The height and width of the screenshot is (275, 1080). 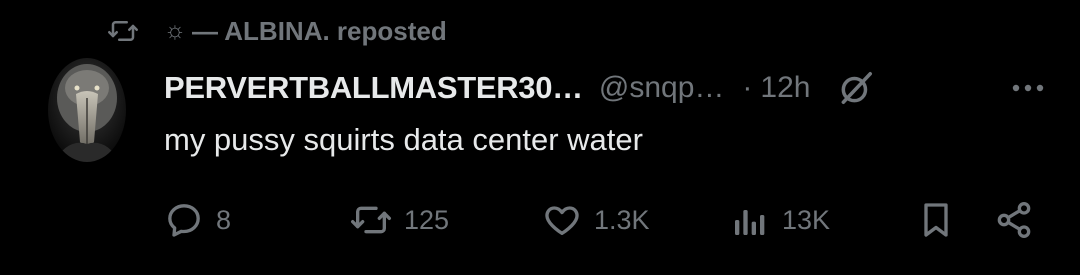 What do you see at coordinates (1028, 88) in the screenshot?
I see `more-options-icon` at bounding box center [1028, 88].